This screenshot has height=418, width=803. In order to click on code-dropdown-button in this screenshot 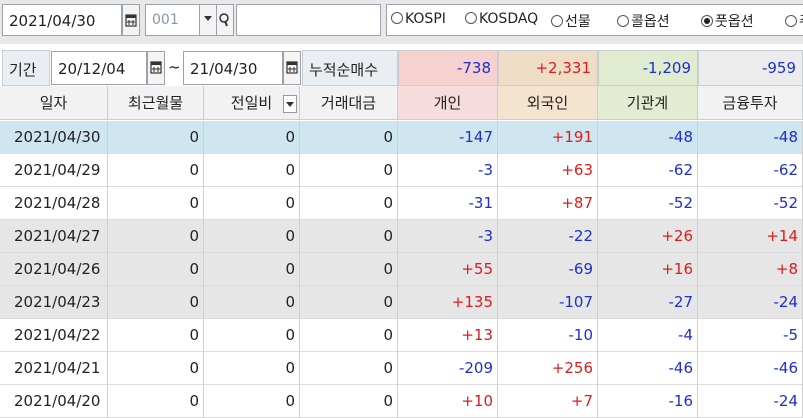, I will do `click(208, 20)`.